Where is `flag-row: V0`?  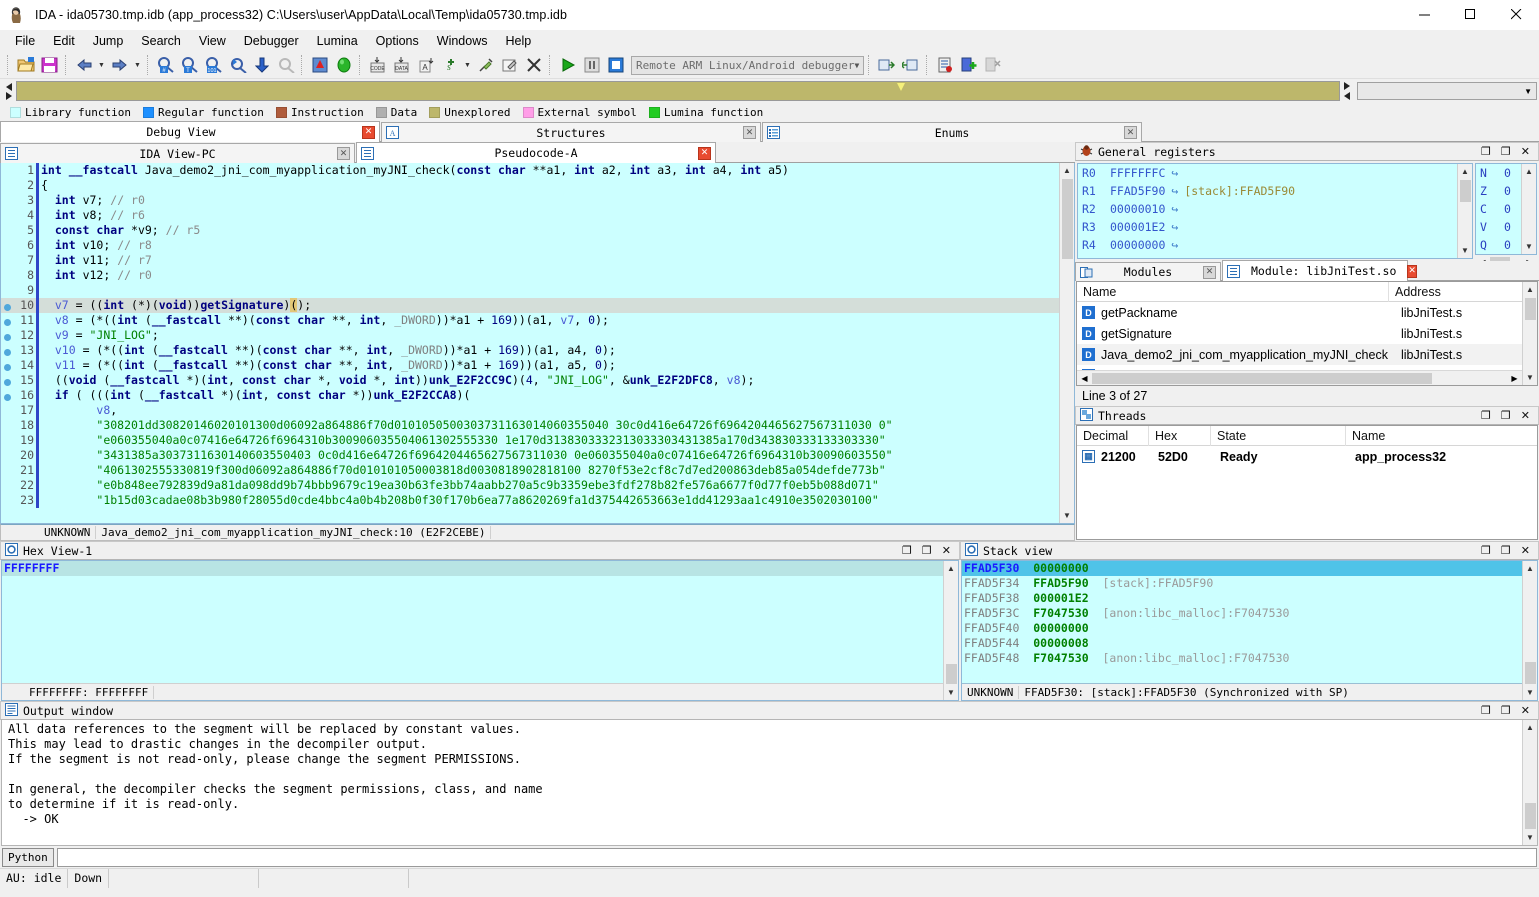 flag-row: V0 is located at coordinates (1498, 227).